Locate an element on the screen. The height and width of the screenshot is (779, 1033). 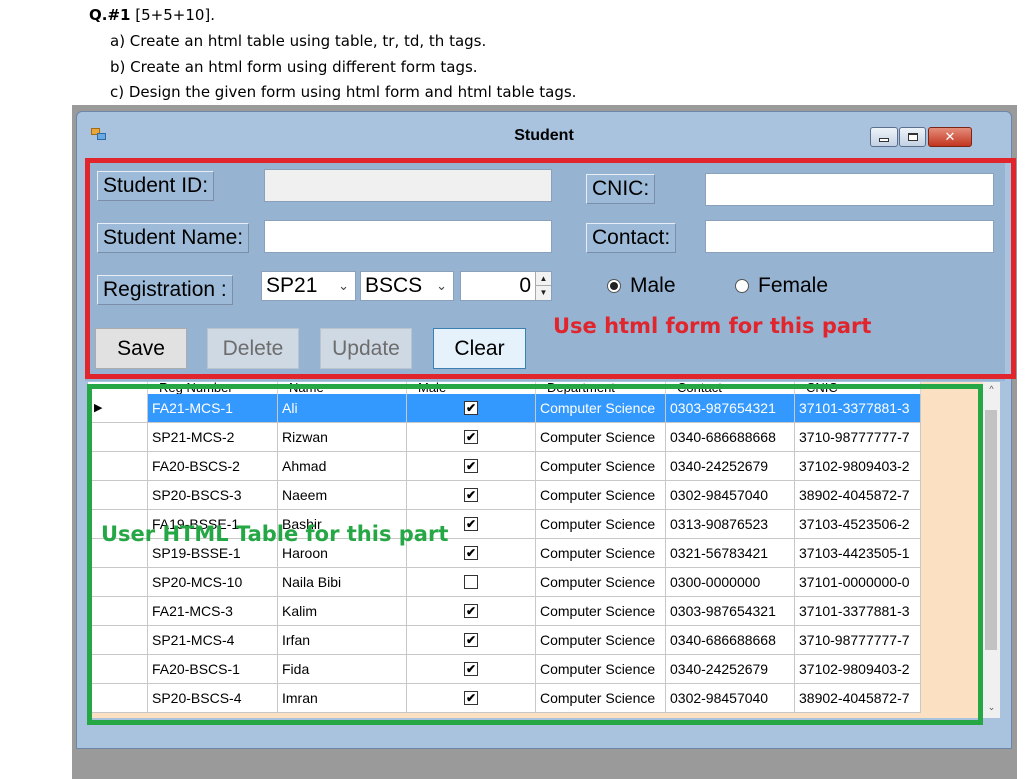
cell-reg-number: SP21-MCS-4 is located at coordinates (213, 640).